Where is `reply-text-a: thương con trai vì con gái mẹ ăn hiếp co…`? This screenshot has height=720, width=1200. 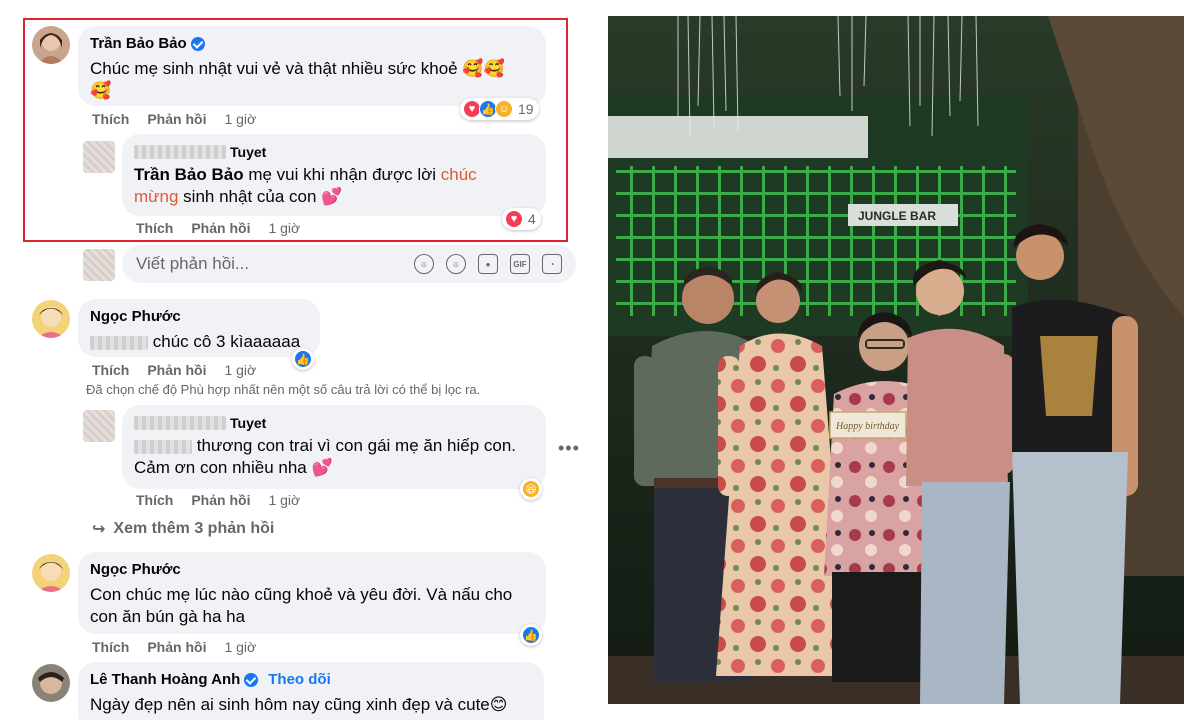 reply-text-a: thương con trai vì con gái mẹ ăn hiếp co… is located at coordinates (356, 445).